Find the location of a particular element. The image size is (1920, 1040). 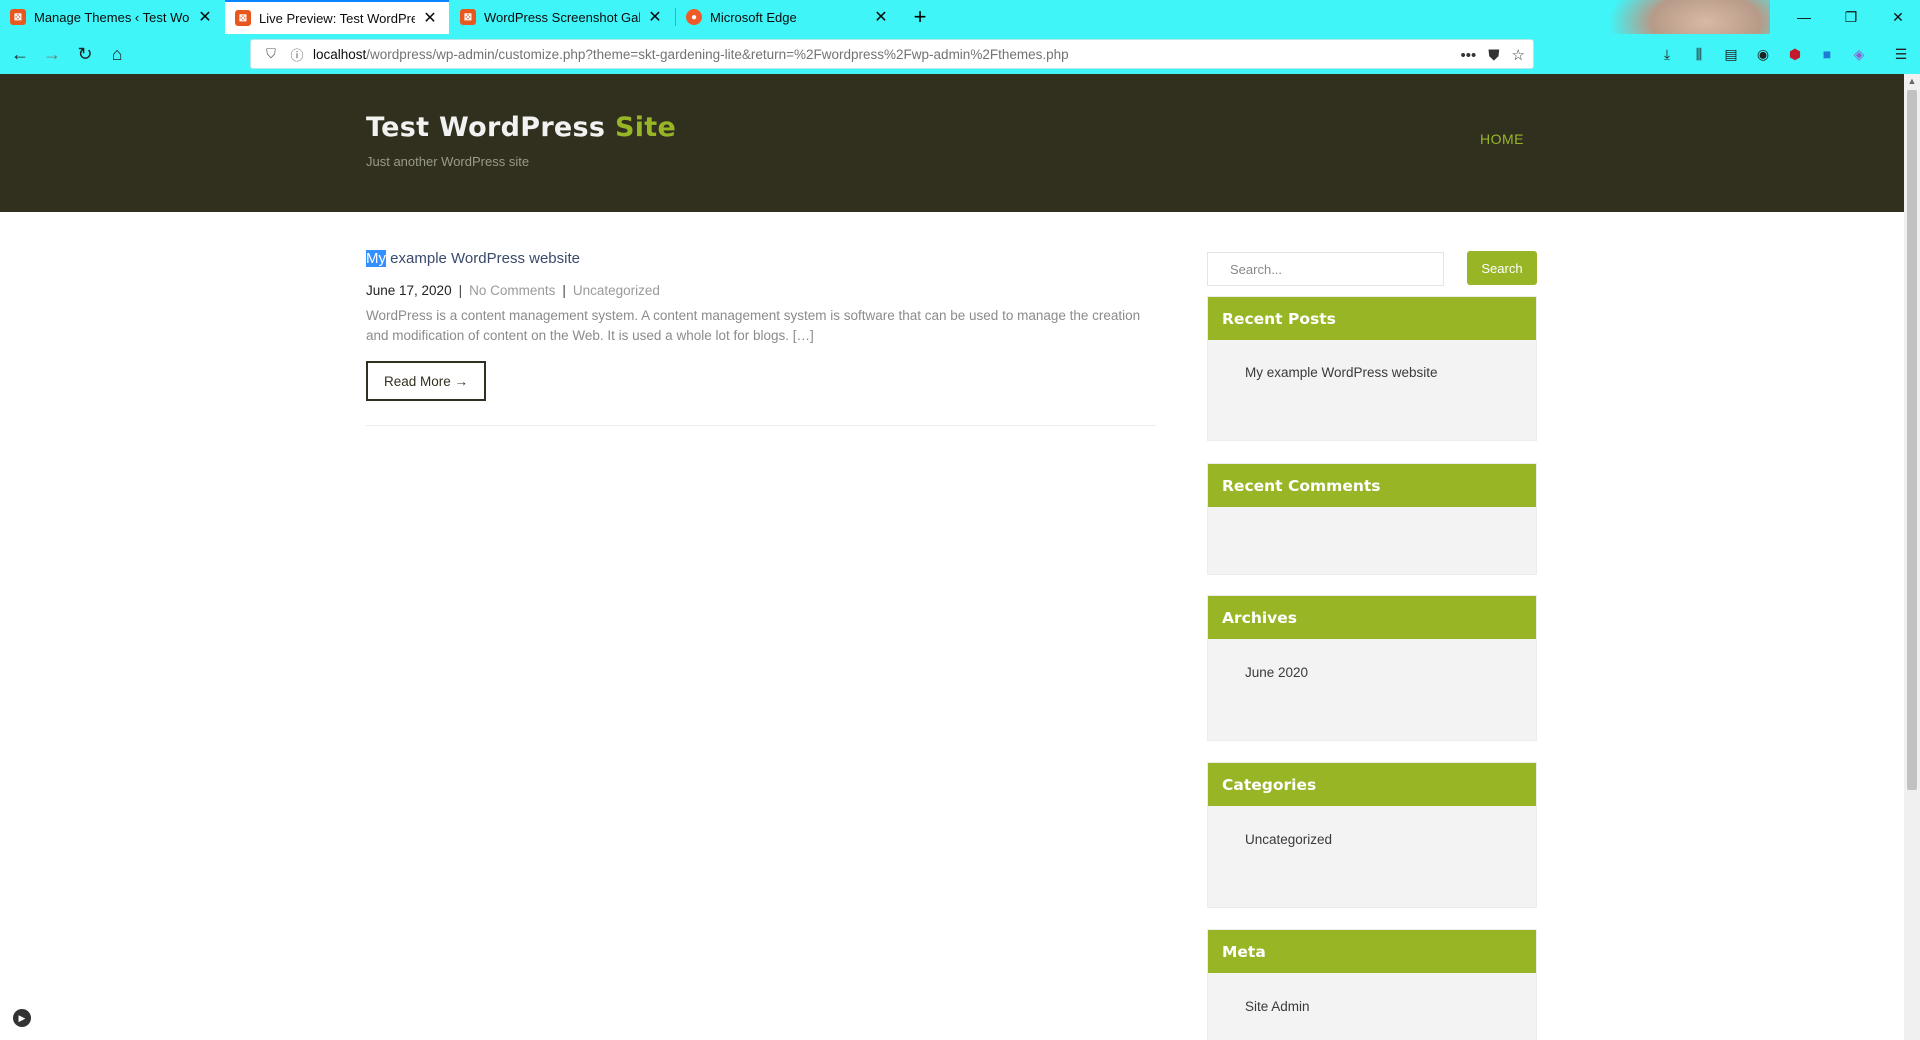

site-title: Test WordPress Site is located at coordinates (521, 127).